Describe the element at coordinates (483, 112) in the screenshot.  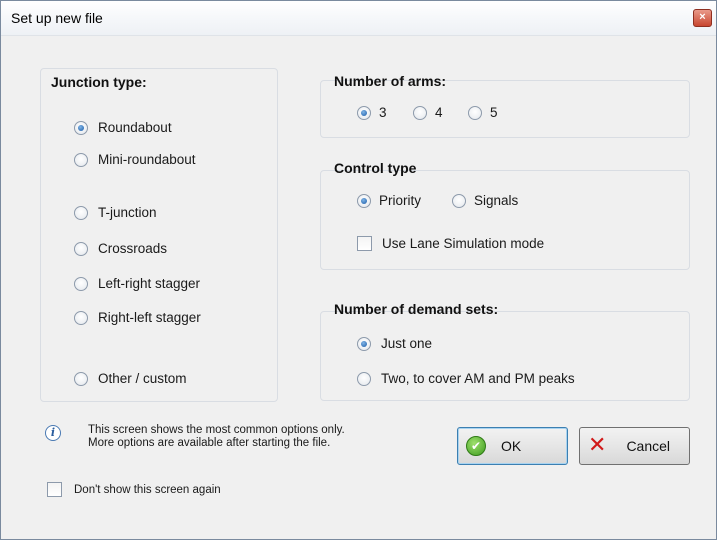
I see `radio-arms-5: 5` at that location.